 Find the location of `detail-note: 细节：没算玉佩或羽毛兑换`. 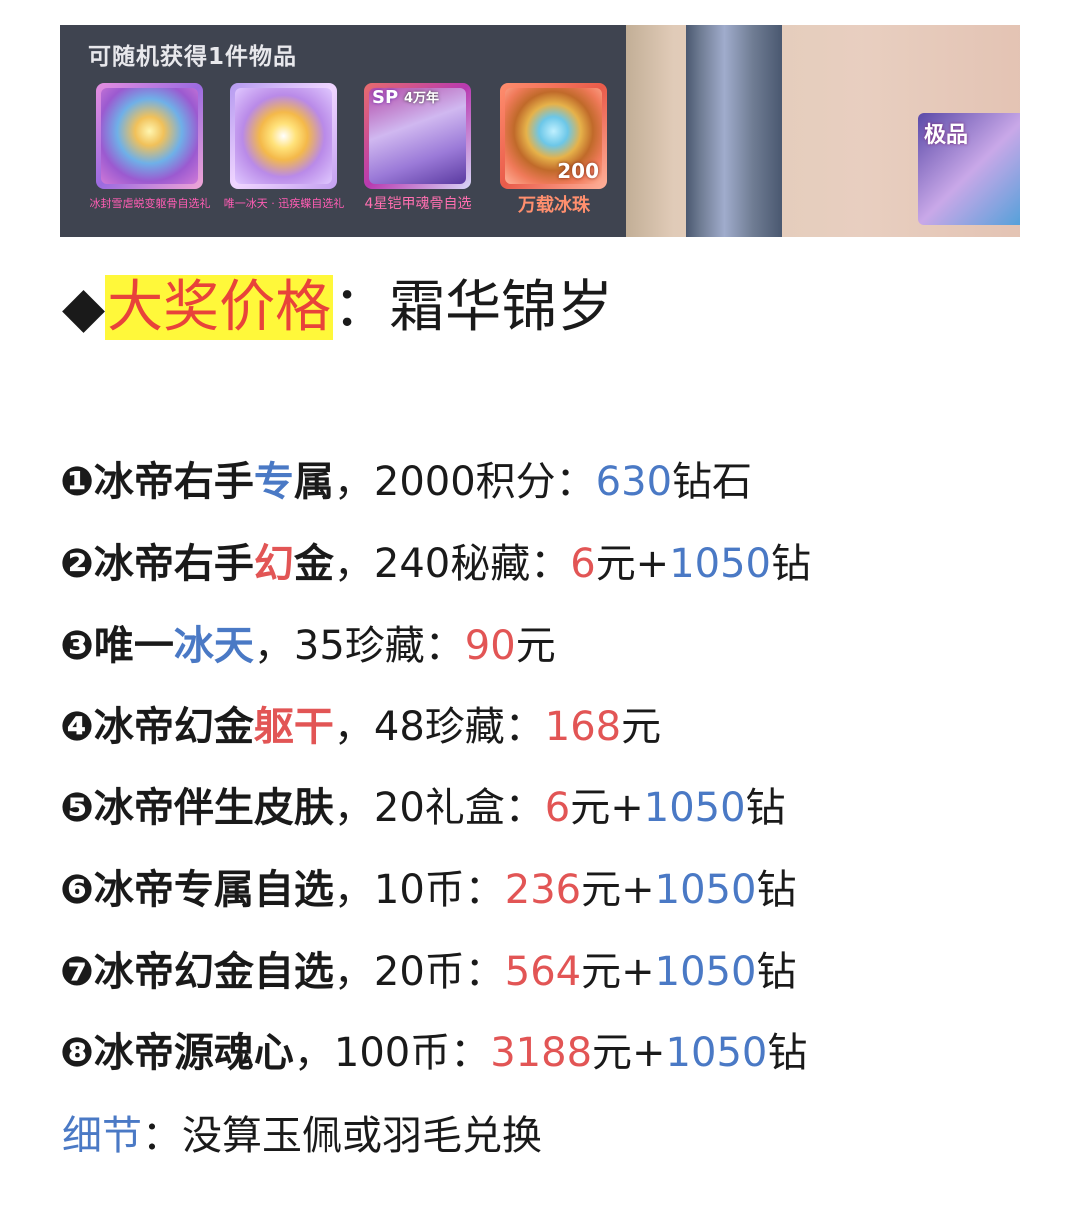

detail-note: 细节：没算玉佩或羽毛兑换 is located at coordinates (302, 1136).